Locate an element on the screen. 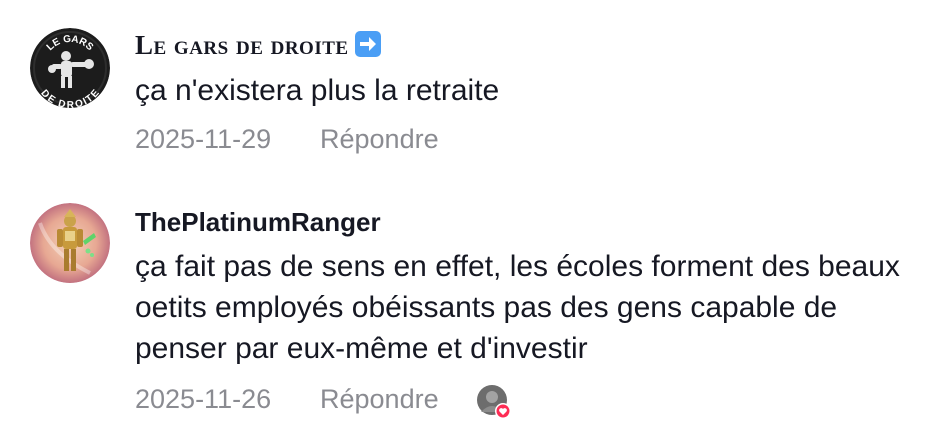 This screenshot has height=436, width=928. ranger-avatar-image is located at coordinates (70, 243).